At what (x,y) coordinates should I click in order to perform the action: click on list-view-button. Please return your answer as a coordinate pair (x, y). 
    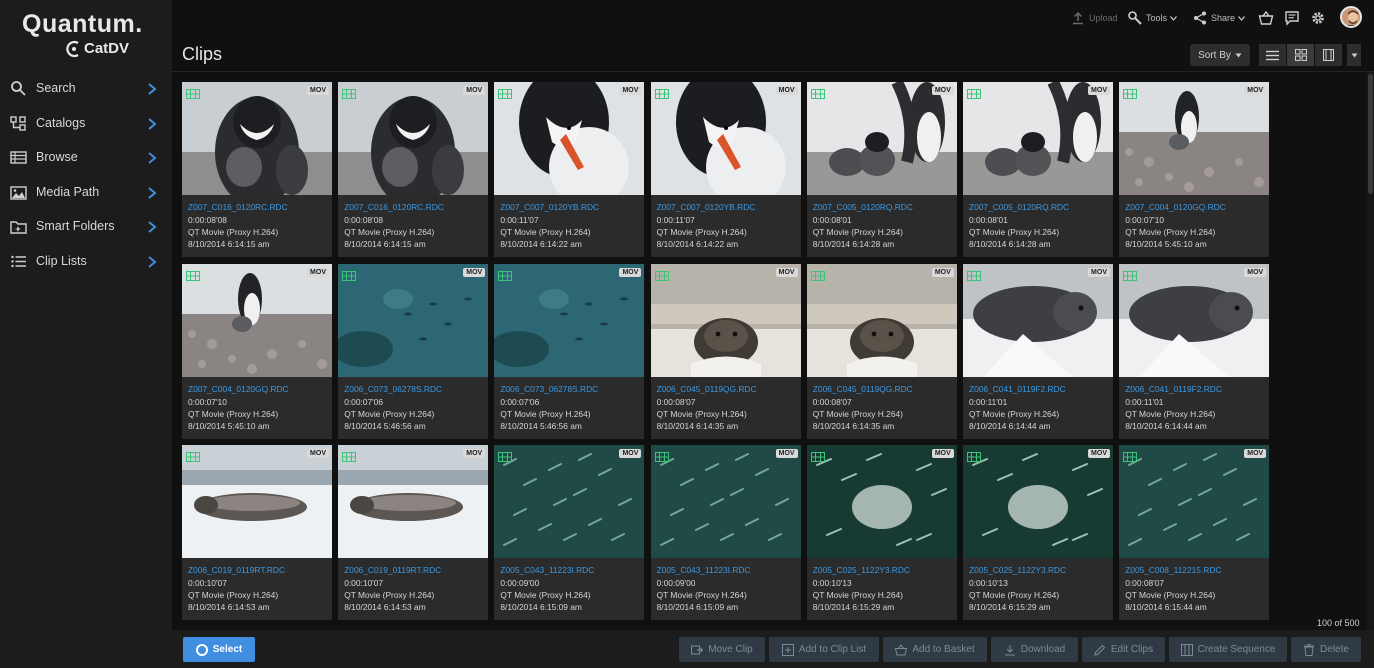
    Looking at the image, I should click on (1272, 55).